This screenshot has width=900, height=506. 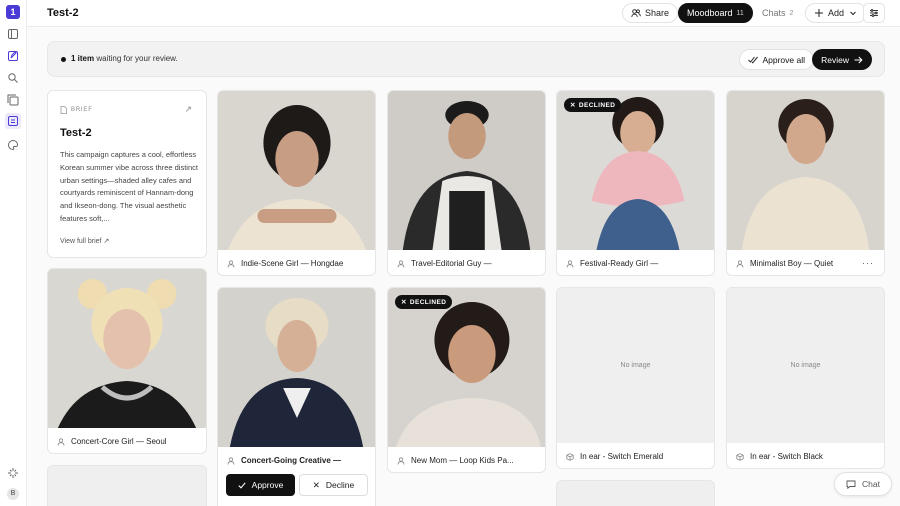 I want to click on moodboard-card: Concert-Core Girl — Seoul, so click(x=127, y=361).